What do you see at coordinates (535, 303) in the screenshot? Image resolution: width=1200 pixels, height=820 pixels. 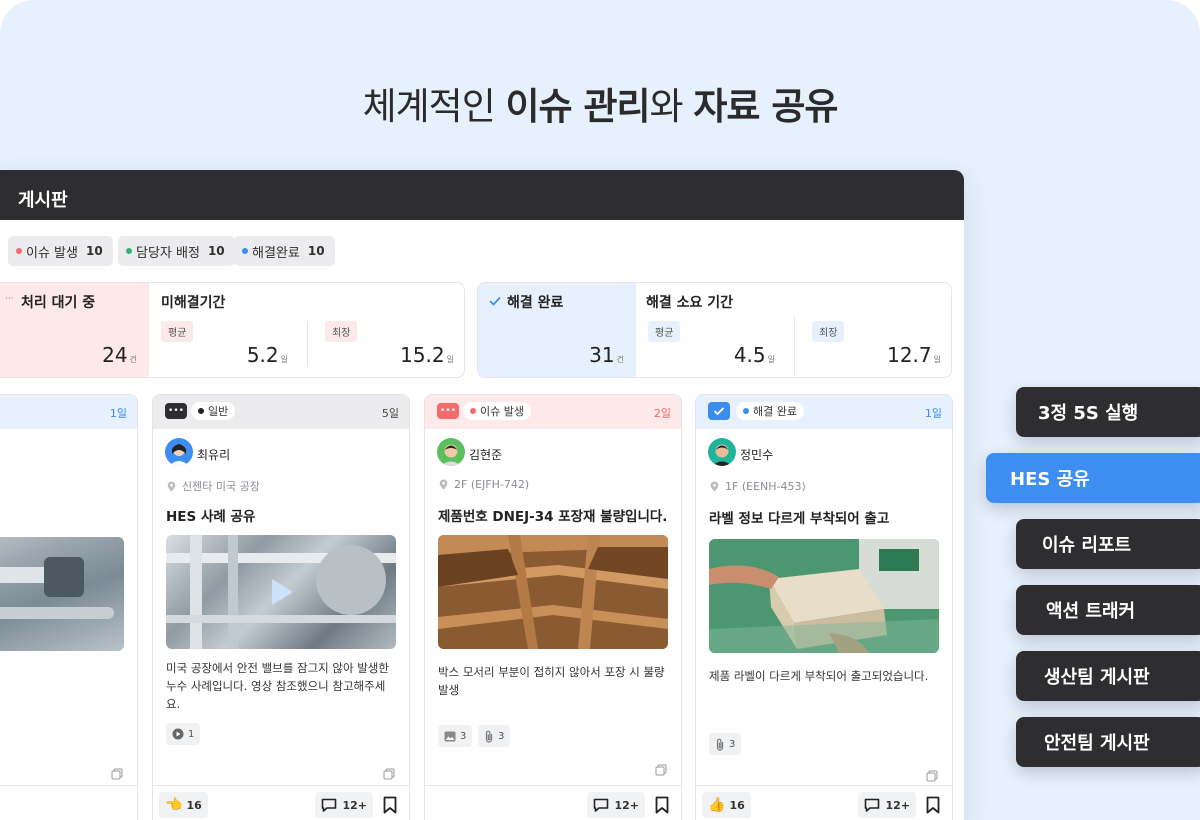 I see `resolved-title: 해결 완료` at bounding box center [535, 303].